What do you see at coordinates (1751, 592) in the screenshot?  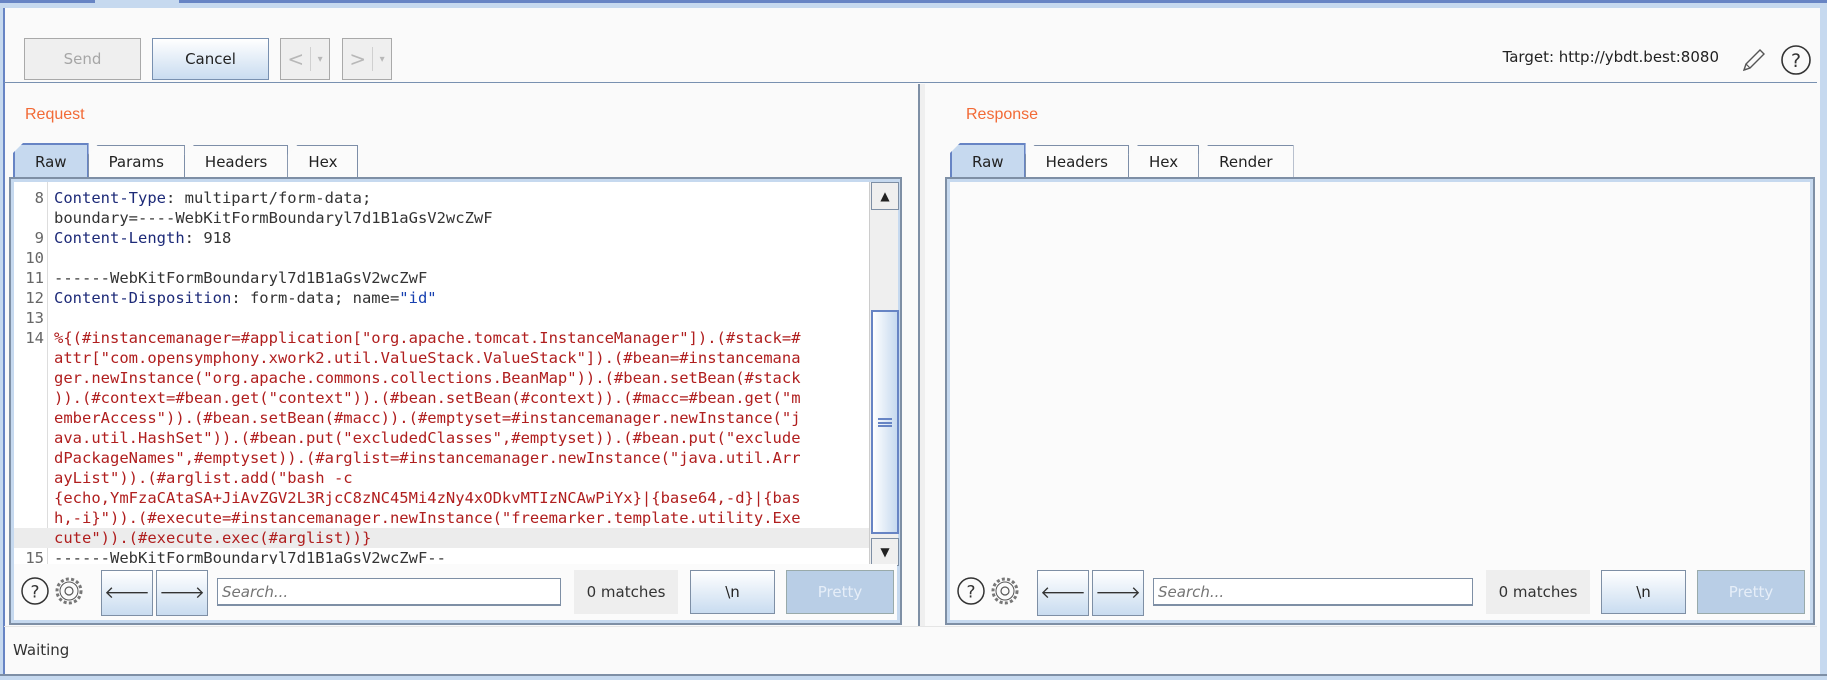 I see `response-pretty-button: Pretty` at bounding box center [1751, 592].